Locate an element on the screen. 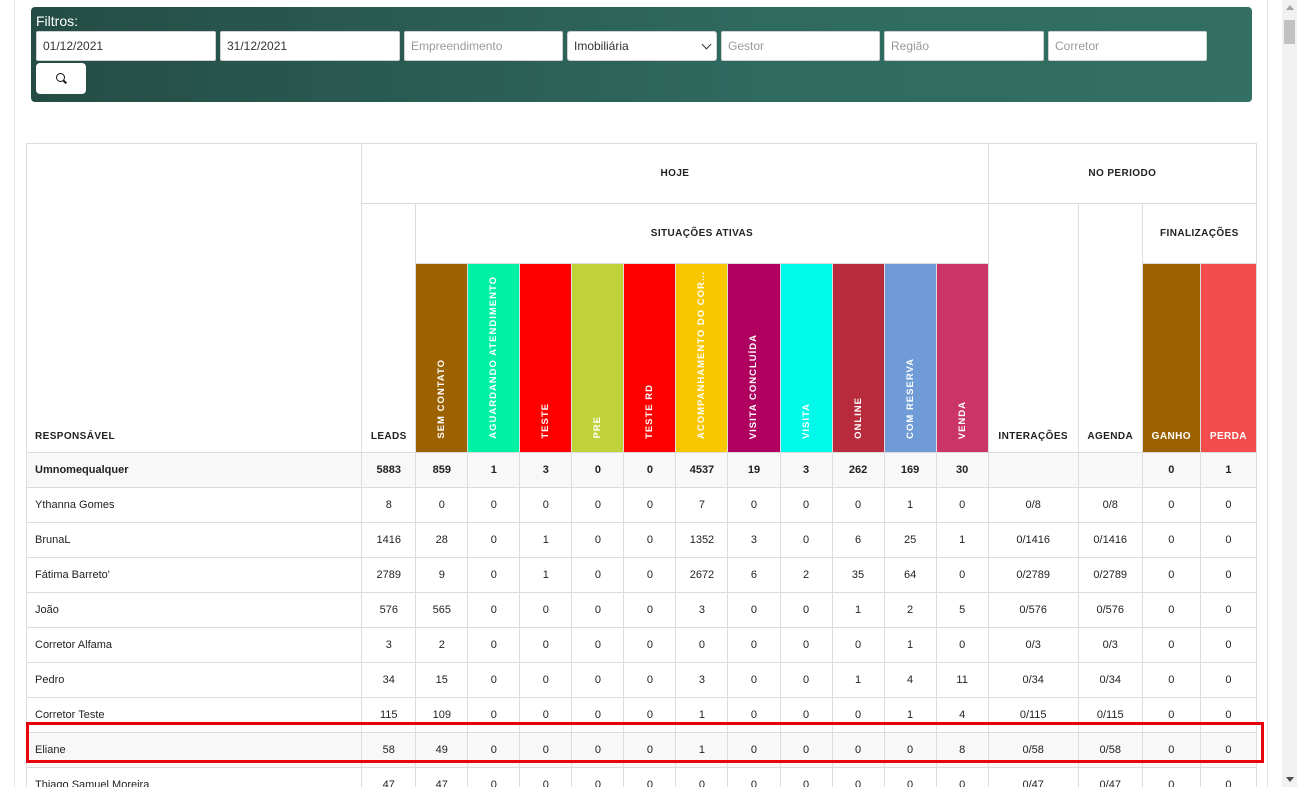 The height and width of the screenshot is (787, 1297). cell-status: 25 is located at coordinates (910, 540).